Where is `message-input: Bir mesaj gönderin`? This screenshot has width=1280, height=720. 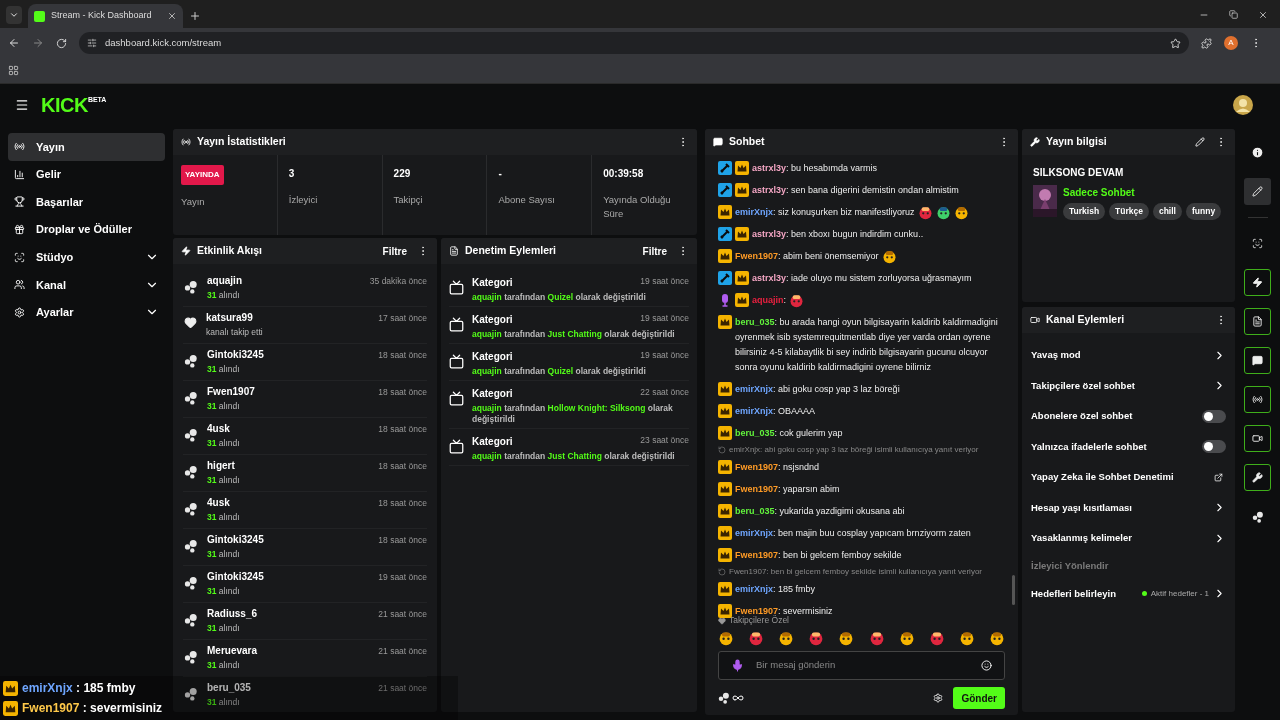 message-input: Bir mesaj gönderin is located at coordinates (861, 665).